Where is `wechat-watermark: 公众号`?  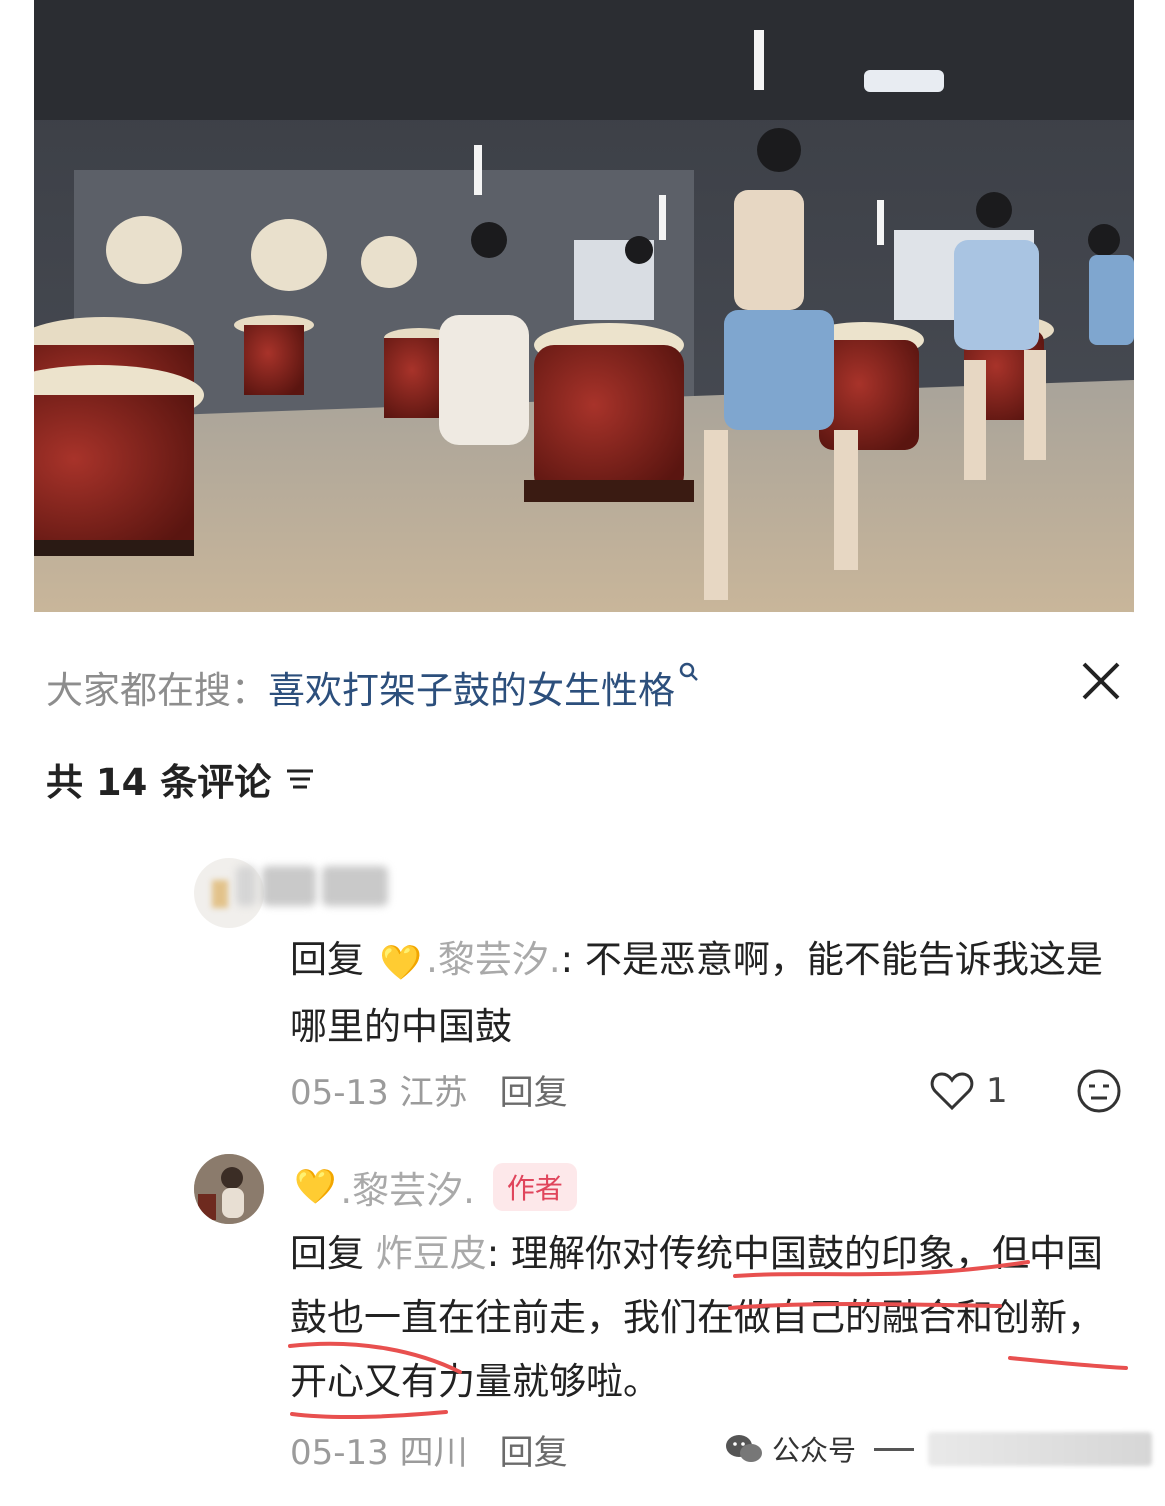 wechat-watermark: 公众号 is located at coordinates (938, 1449).